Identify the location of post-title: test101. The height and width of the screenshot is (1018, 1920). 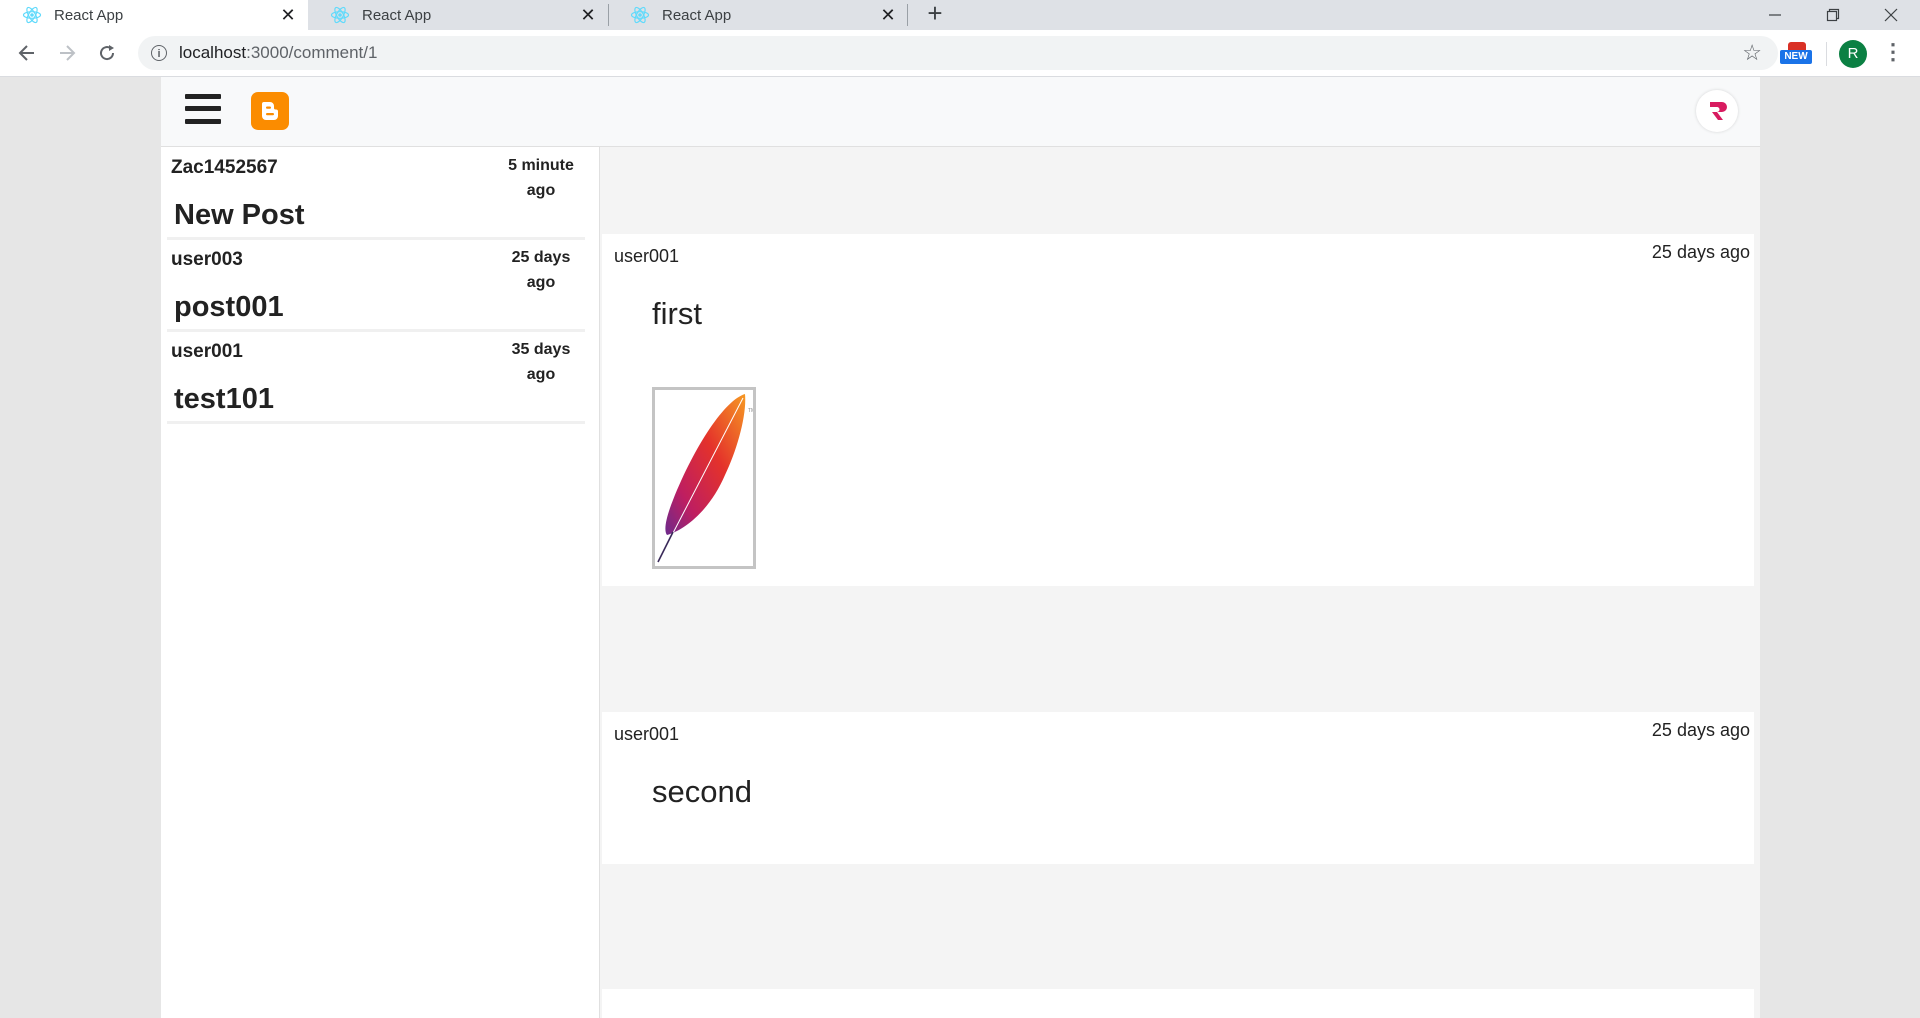
(224, 399).